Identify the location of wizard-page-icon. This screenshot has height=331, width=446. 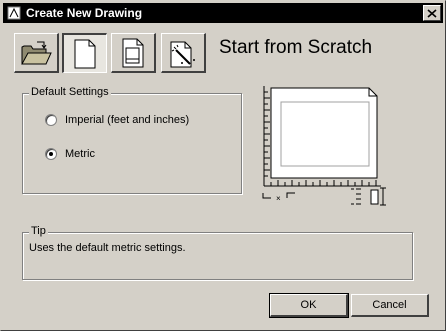
(182, 54).